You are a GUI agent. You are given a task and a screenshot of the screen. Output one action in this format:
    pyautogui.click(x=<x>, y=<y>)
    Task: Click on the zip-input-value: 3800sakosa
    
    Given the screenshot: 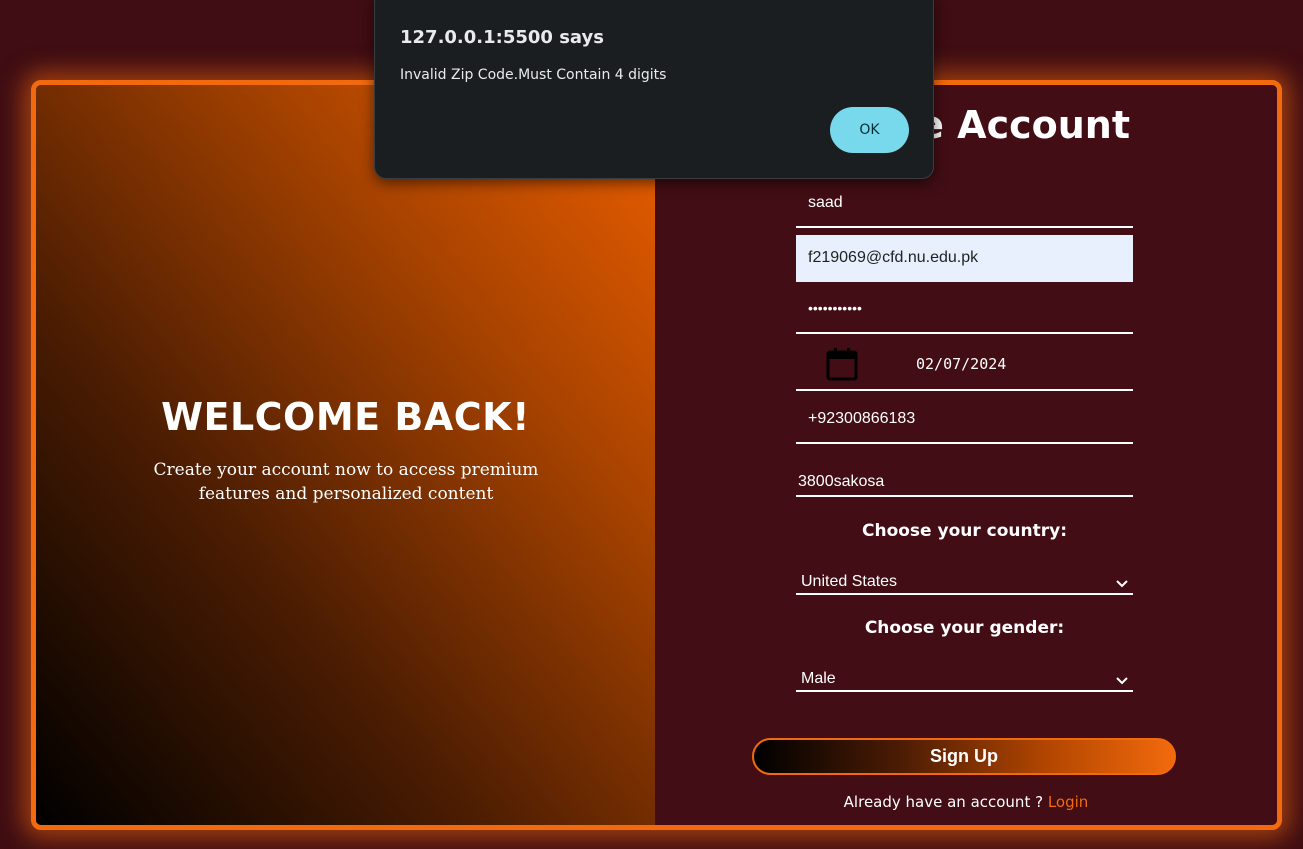 What is the action you would take?
    pyautogui.click(x=841, y=481)
    